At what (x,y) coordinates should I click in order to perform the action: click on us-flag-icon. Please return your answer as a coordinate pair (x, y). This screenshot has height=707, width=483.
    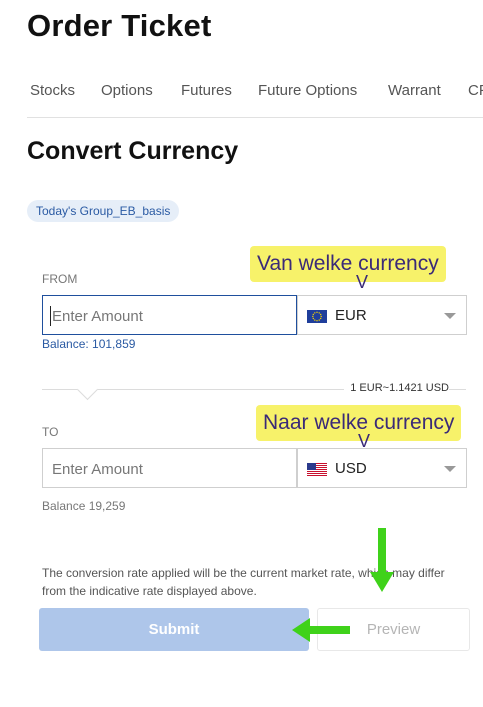
    Looking at the image, I should click on (317, 469).